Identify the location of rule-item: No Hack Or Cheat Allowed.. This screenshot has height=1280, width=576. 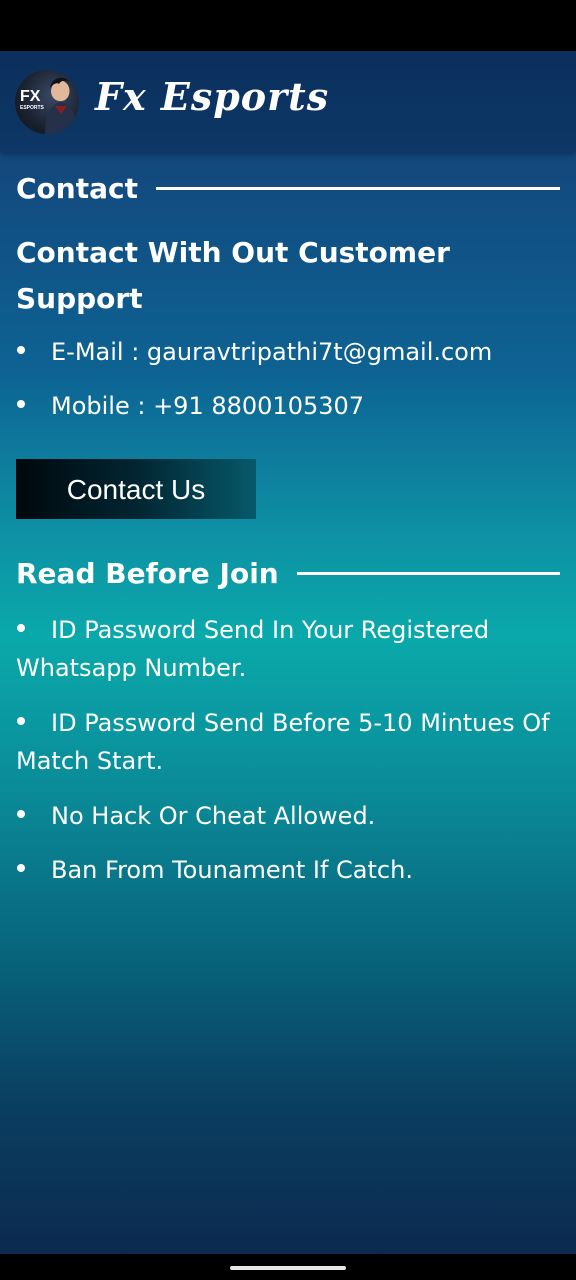
(288, 816).